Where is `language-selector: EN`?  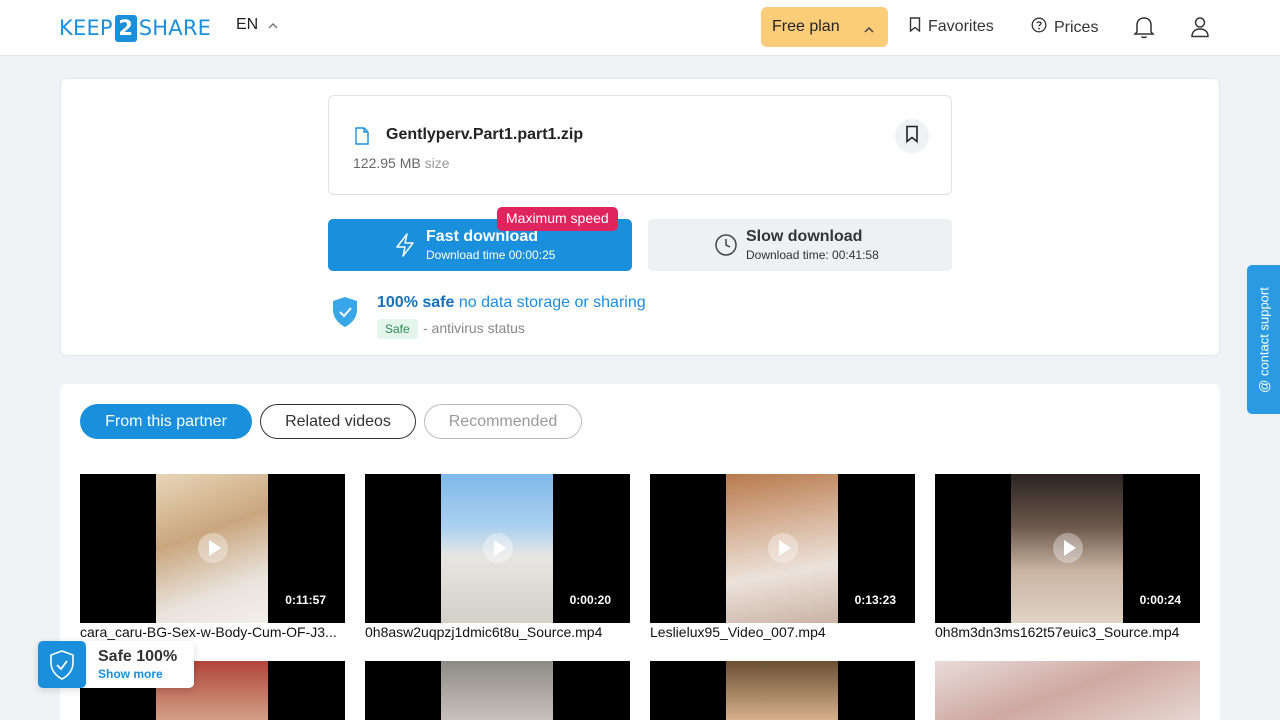 language-selector: EN is located at coordinates (257, 25).